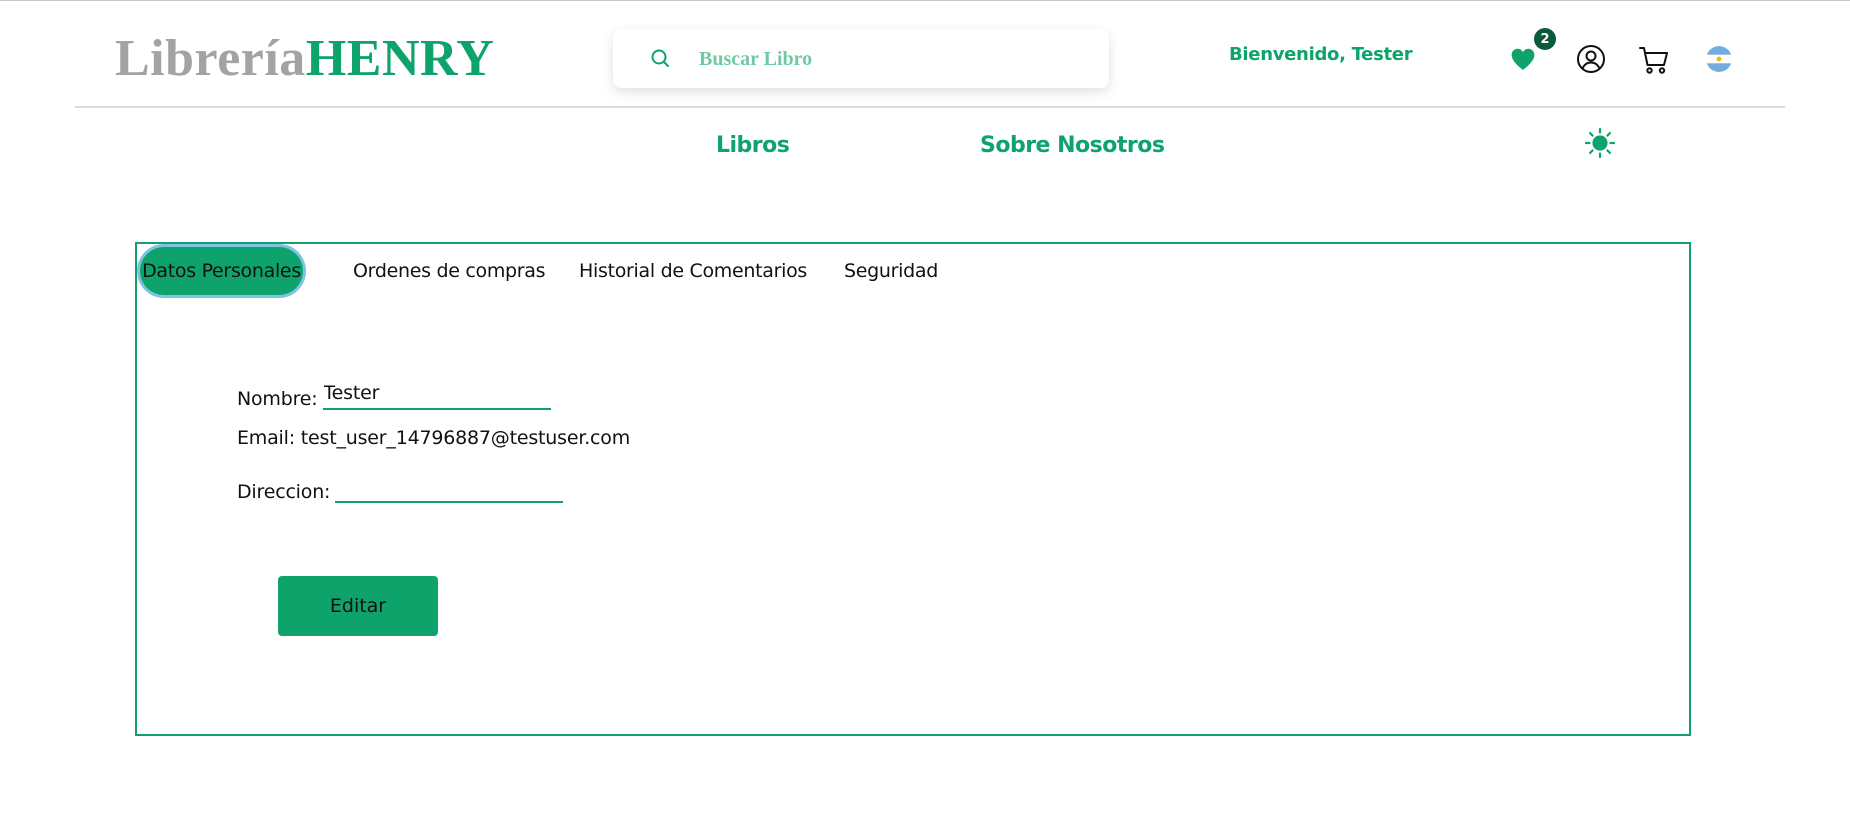 The width and height of the screenshot is (1850, 836). I want to click on brand-logo-part1: Librería, so click(210, 58).